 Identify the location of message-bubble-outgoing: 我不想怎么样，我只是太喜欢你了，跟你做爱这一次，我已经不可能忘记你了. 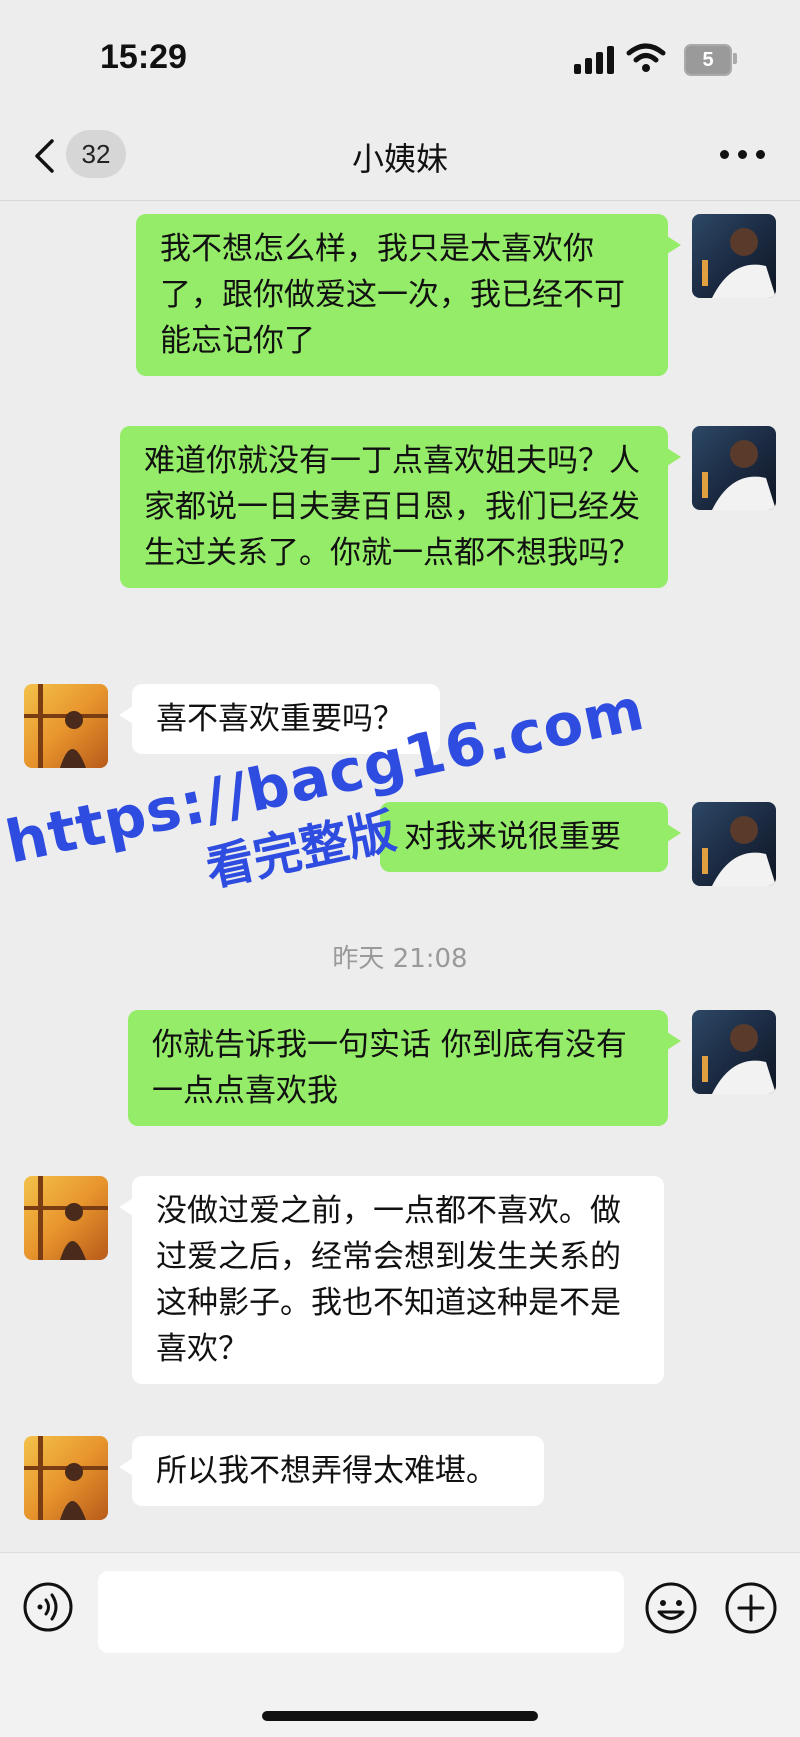
(408, 295).